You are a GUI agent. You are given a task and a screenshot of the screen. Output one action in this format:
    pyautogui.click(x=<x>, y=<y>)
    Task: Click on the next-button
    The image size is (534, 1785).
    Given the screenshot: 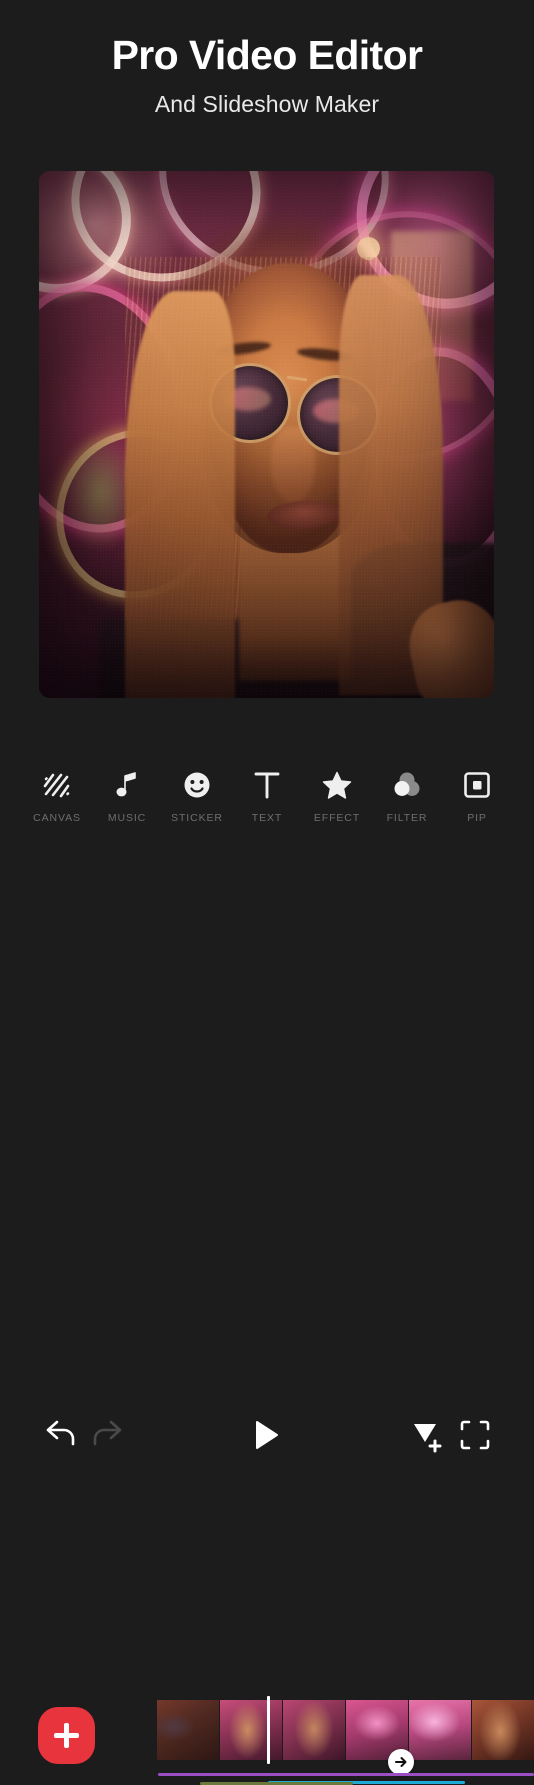 What is the action you would take?
    pyautogui.click(x=401, y=1762)
    